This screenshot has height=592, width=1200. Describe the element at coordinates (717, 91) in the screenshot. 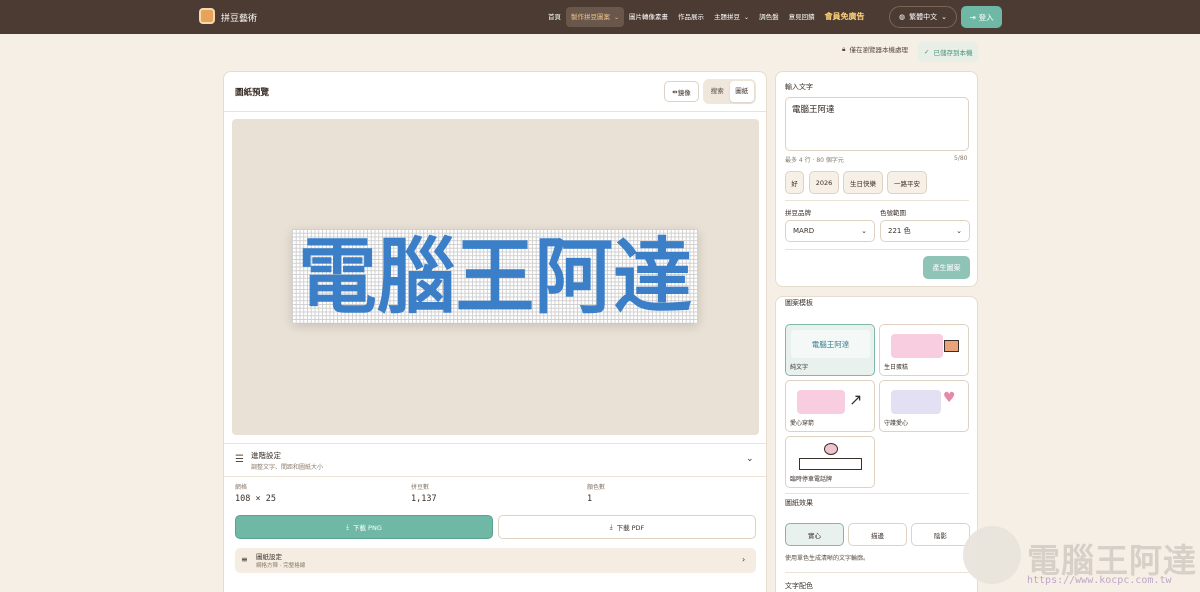

I see `mode-pixel-option: 搜索` at that location.